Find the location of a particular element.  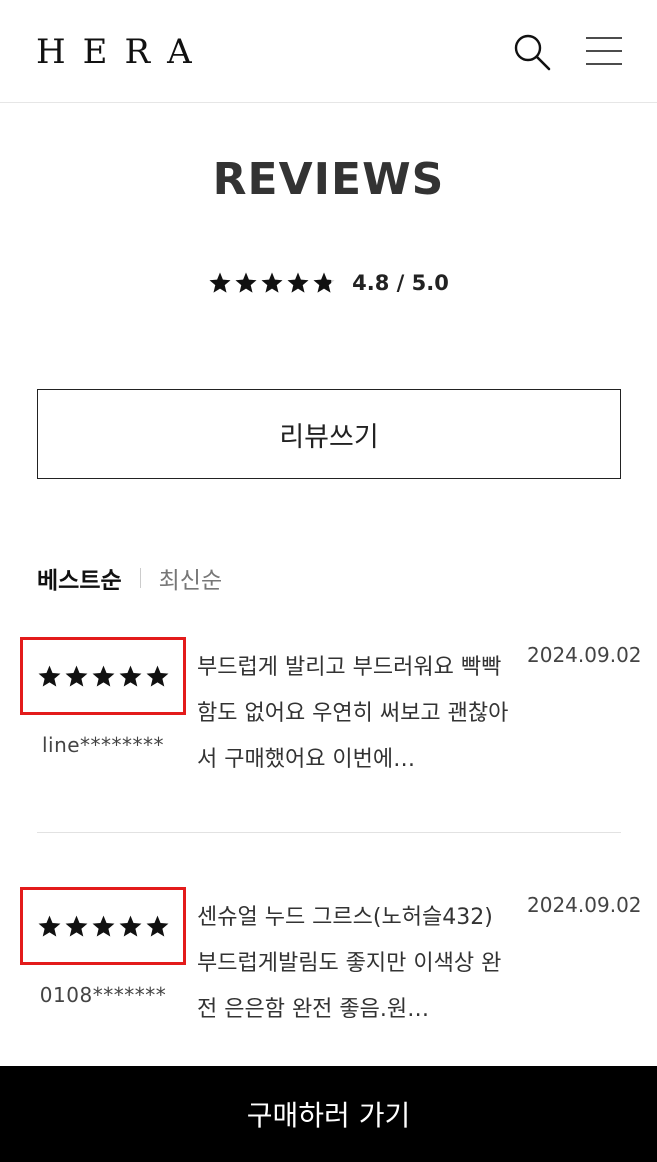

search-button is located at coordinates (532, 52).